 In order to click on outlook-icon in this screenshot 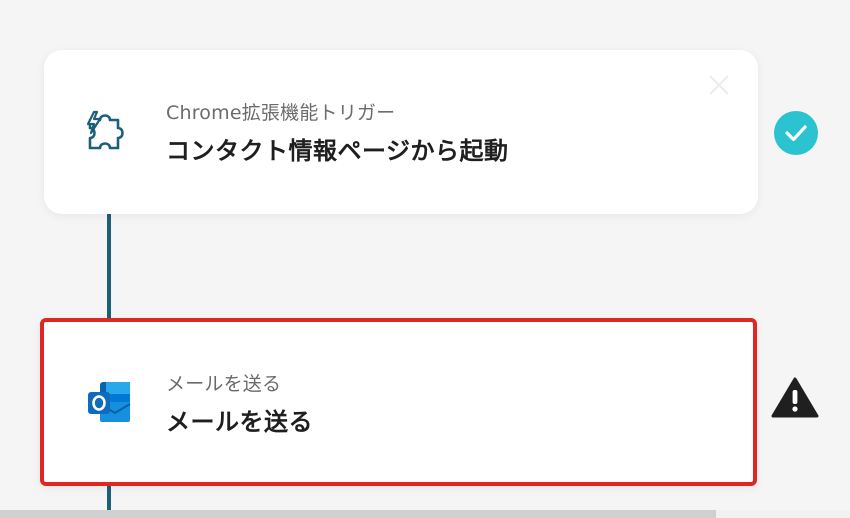, I will do `click(110, 402)`.